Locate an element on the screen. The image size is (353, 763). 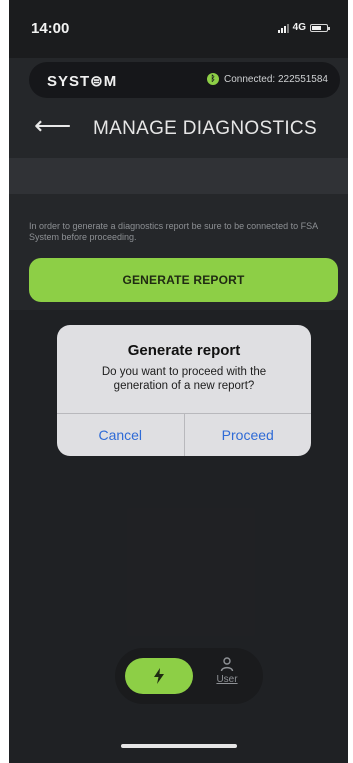
nav-item-diagnostics is located at coordinates (159, 676).